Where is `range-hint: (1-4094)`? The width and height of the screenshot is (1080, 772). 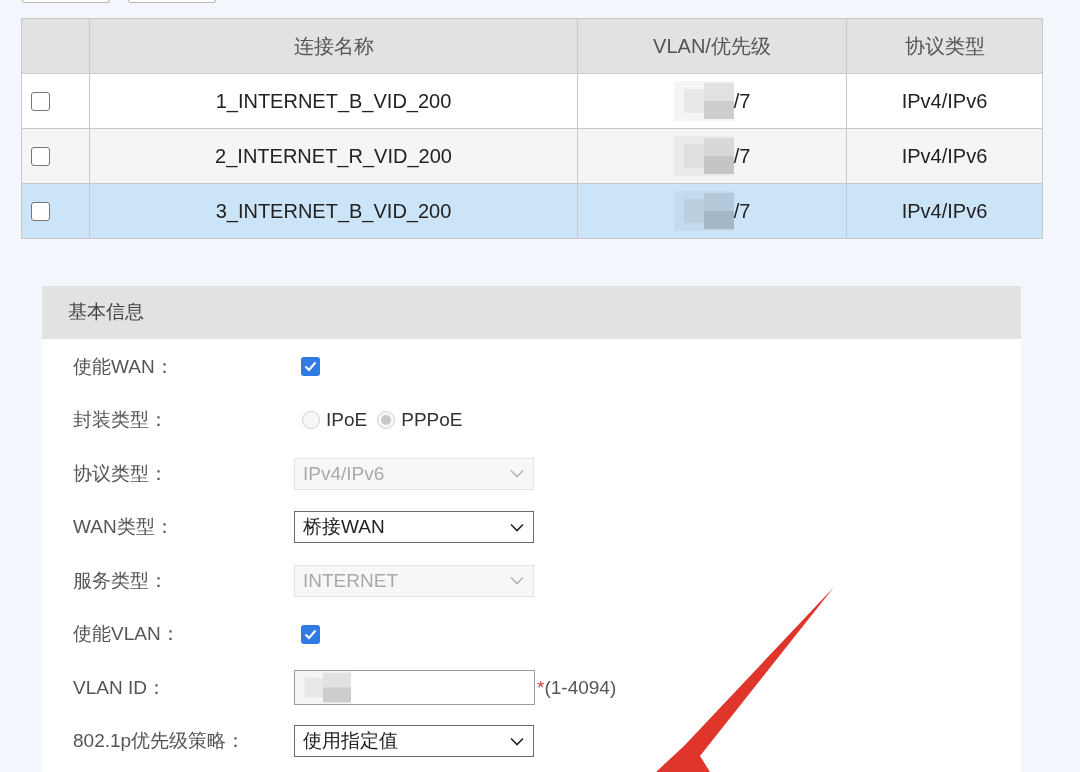
range-hint: (1-4094) is located at coordinates (580, 687).